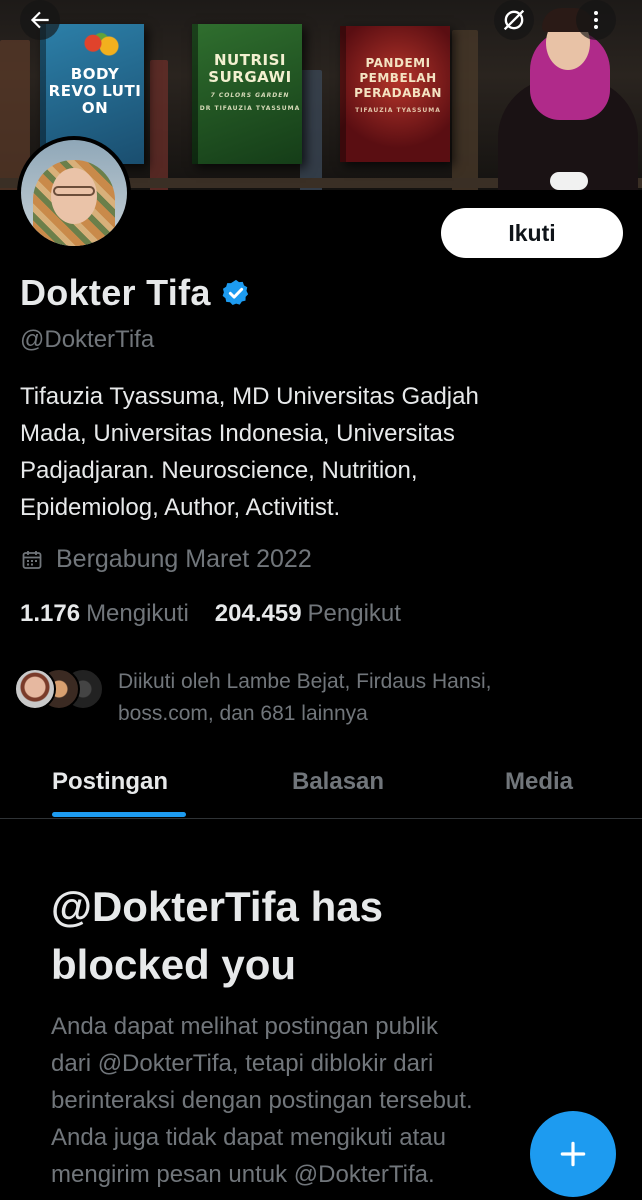  What do you see at coordinates (35, 689) in the screenshot?
I see `follower-avatar` at bounding box center [35, 689].